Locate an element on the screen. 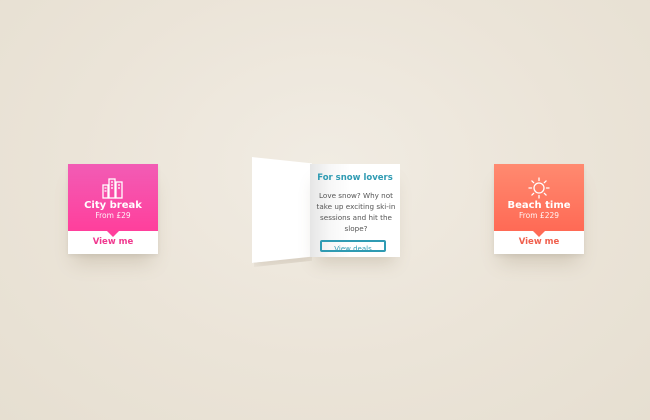 This screenshot has height=420, width=650. city-break-header: City break From £29 is located at coordinates (113, 200).